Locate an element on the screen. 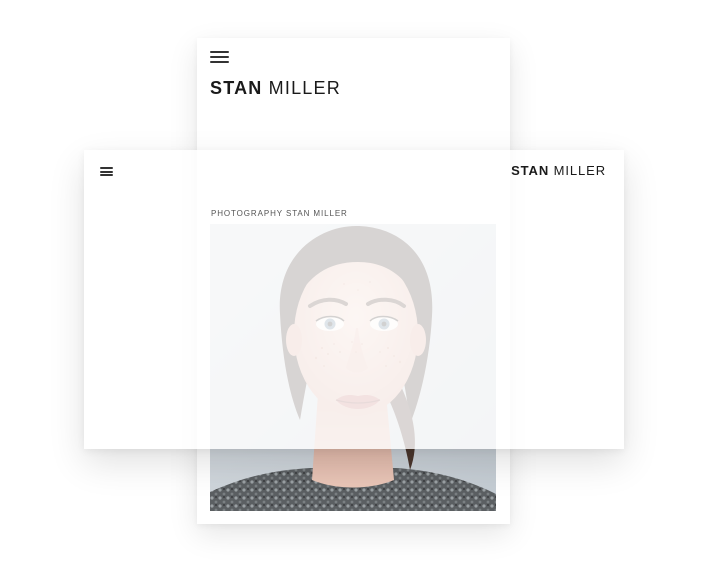 This screenshot has width=705, height=582. mobile-title-bold: STAN is located at coordinates (236, 88).